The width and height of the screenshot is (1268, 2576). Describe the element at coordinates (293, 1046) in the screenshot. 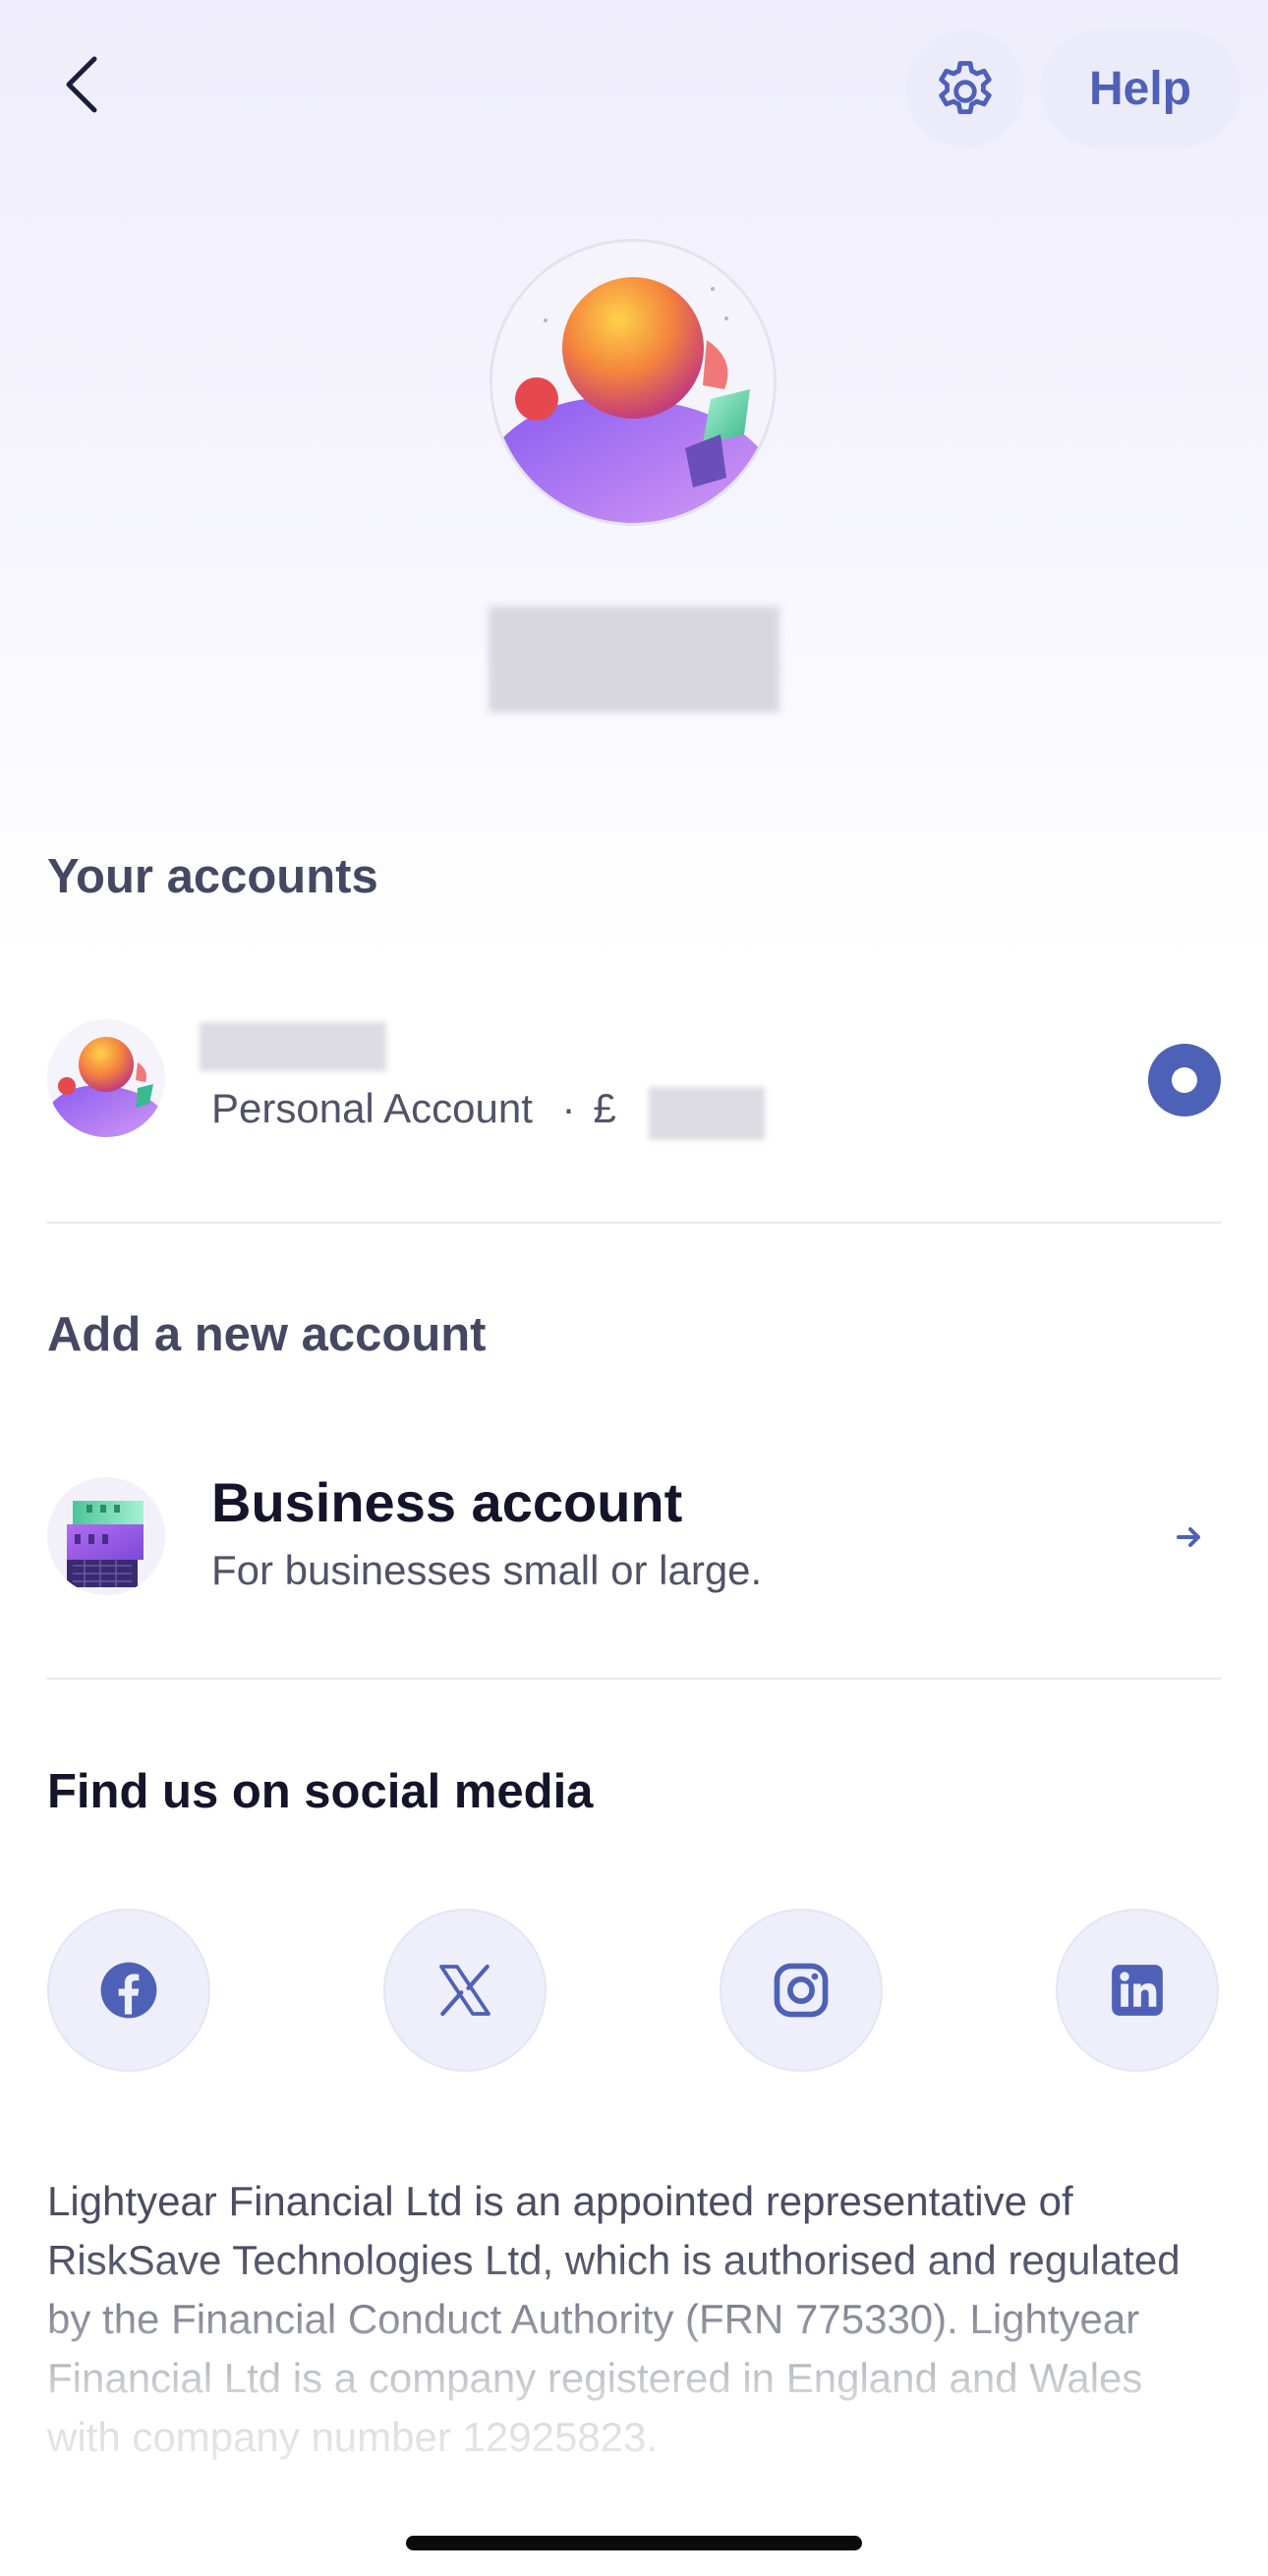

I see `account-name-redacted` at that location.